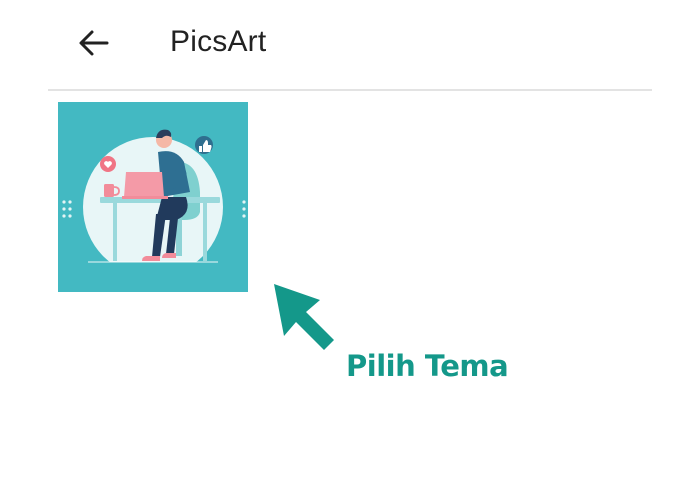  Describe the element at coordinates (218, 41) in the screenshot. I see `app-title: PicsArt` at that location.